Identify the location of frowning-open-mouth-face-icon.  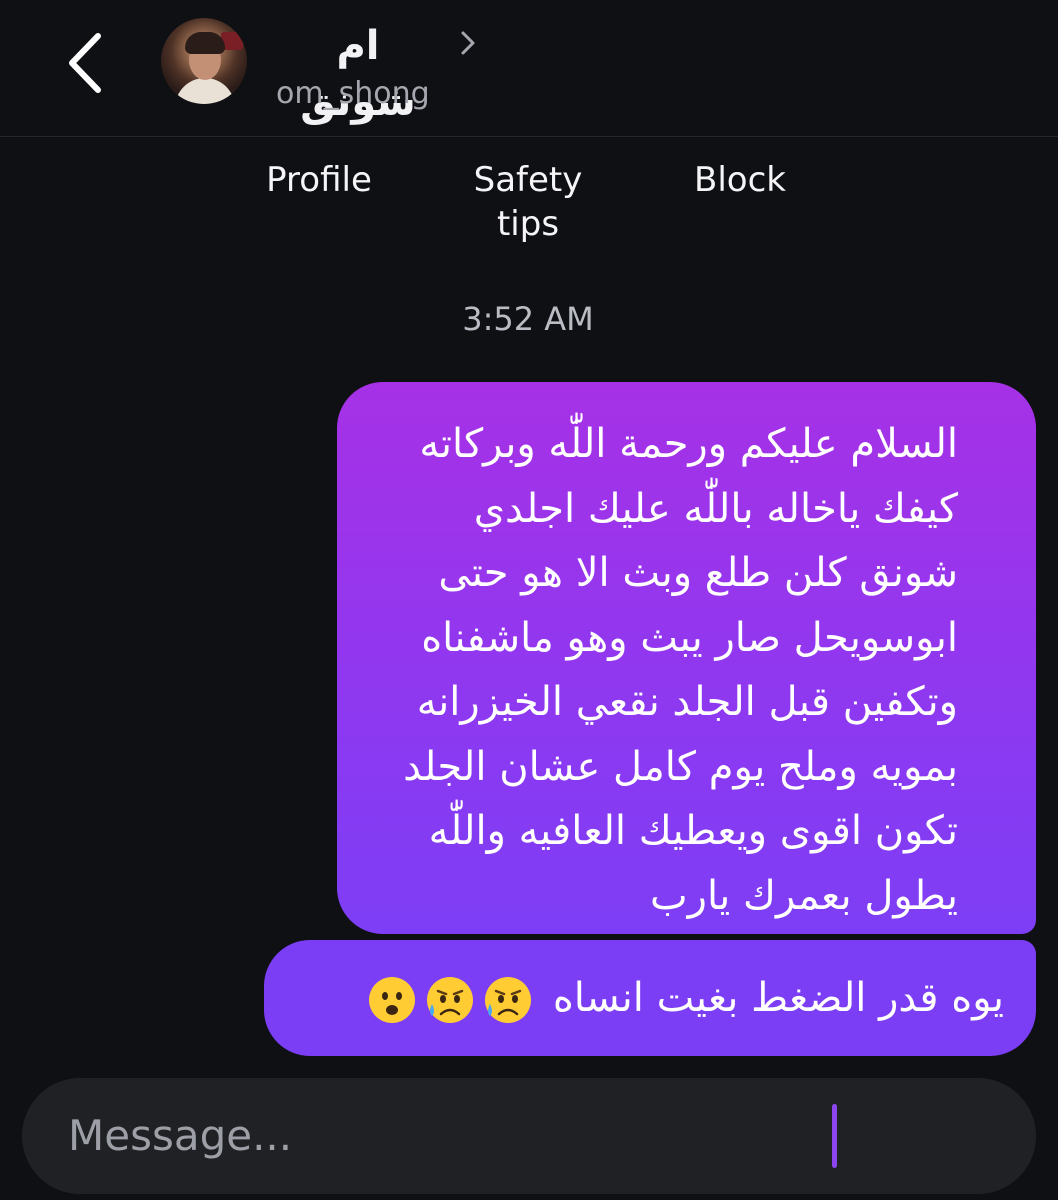
(392, 1000).